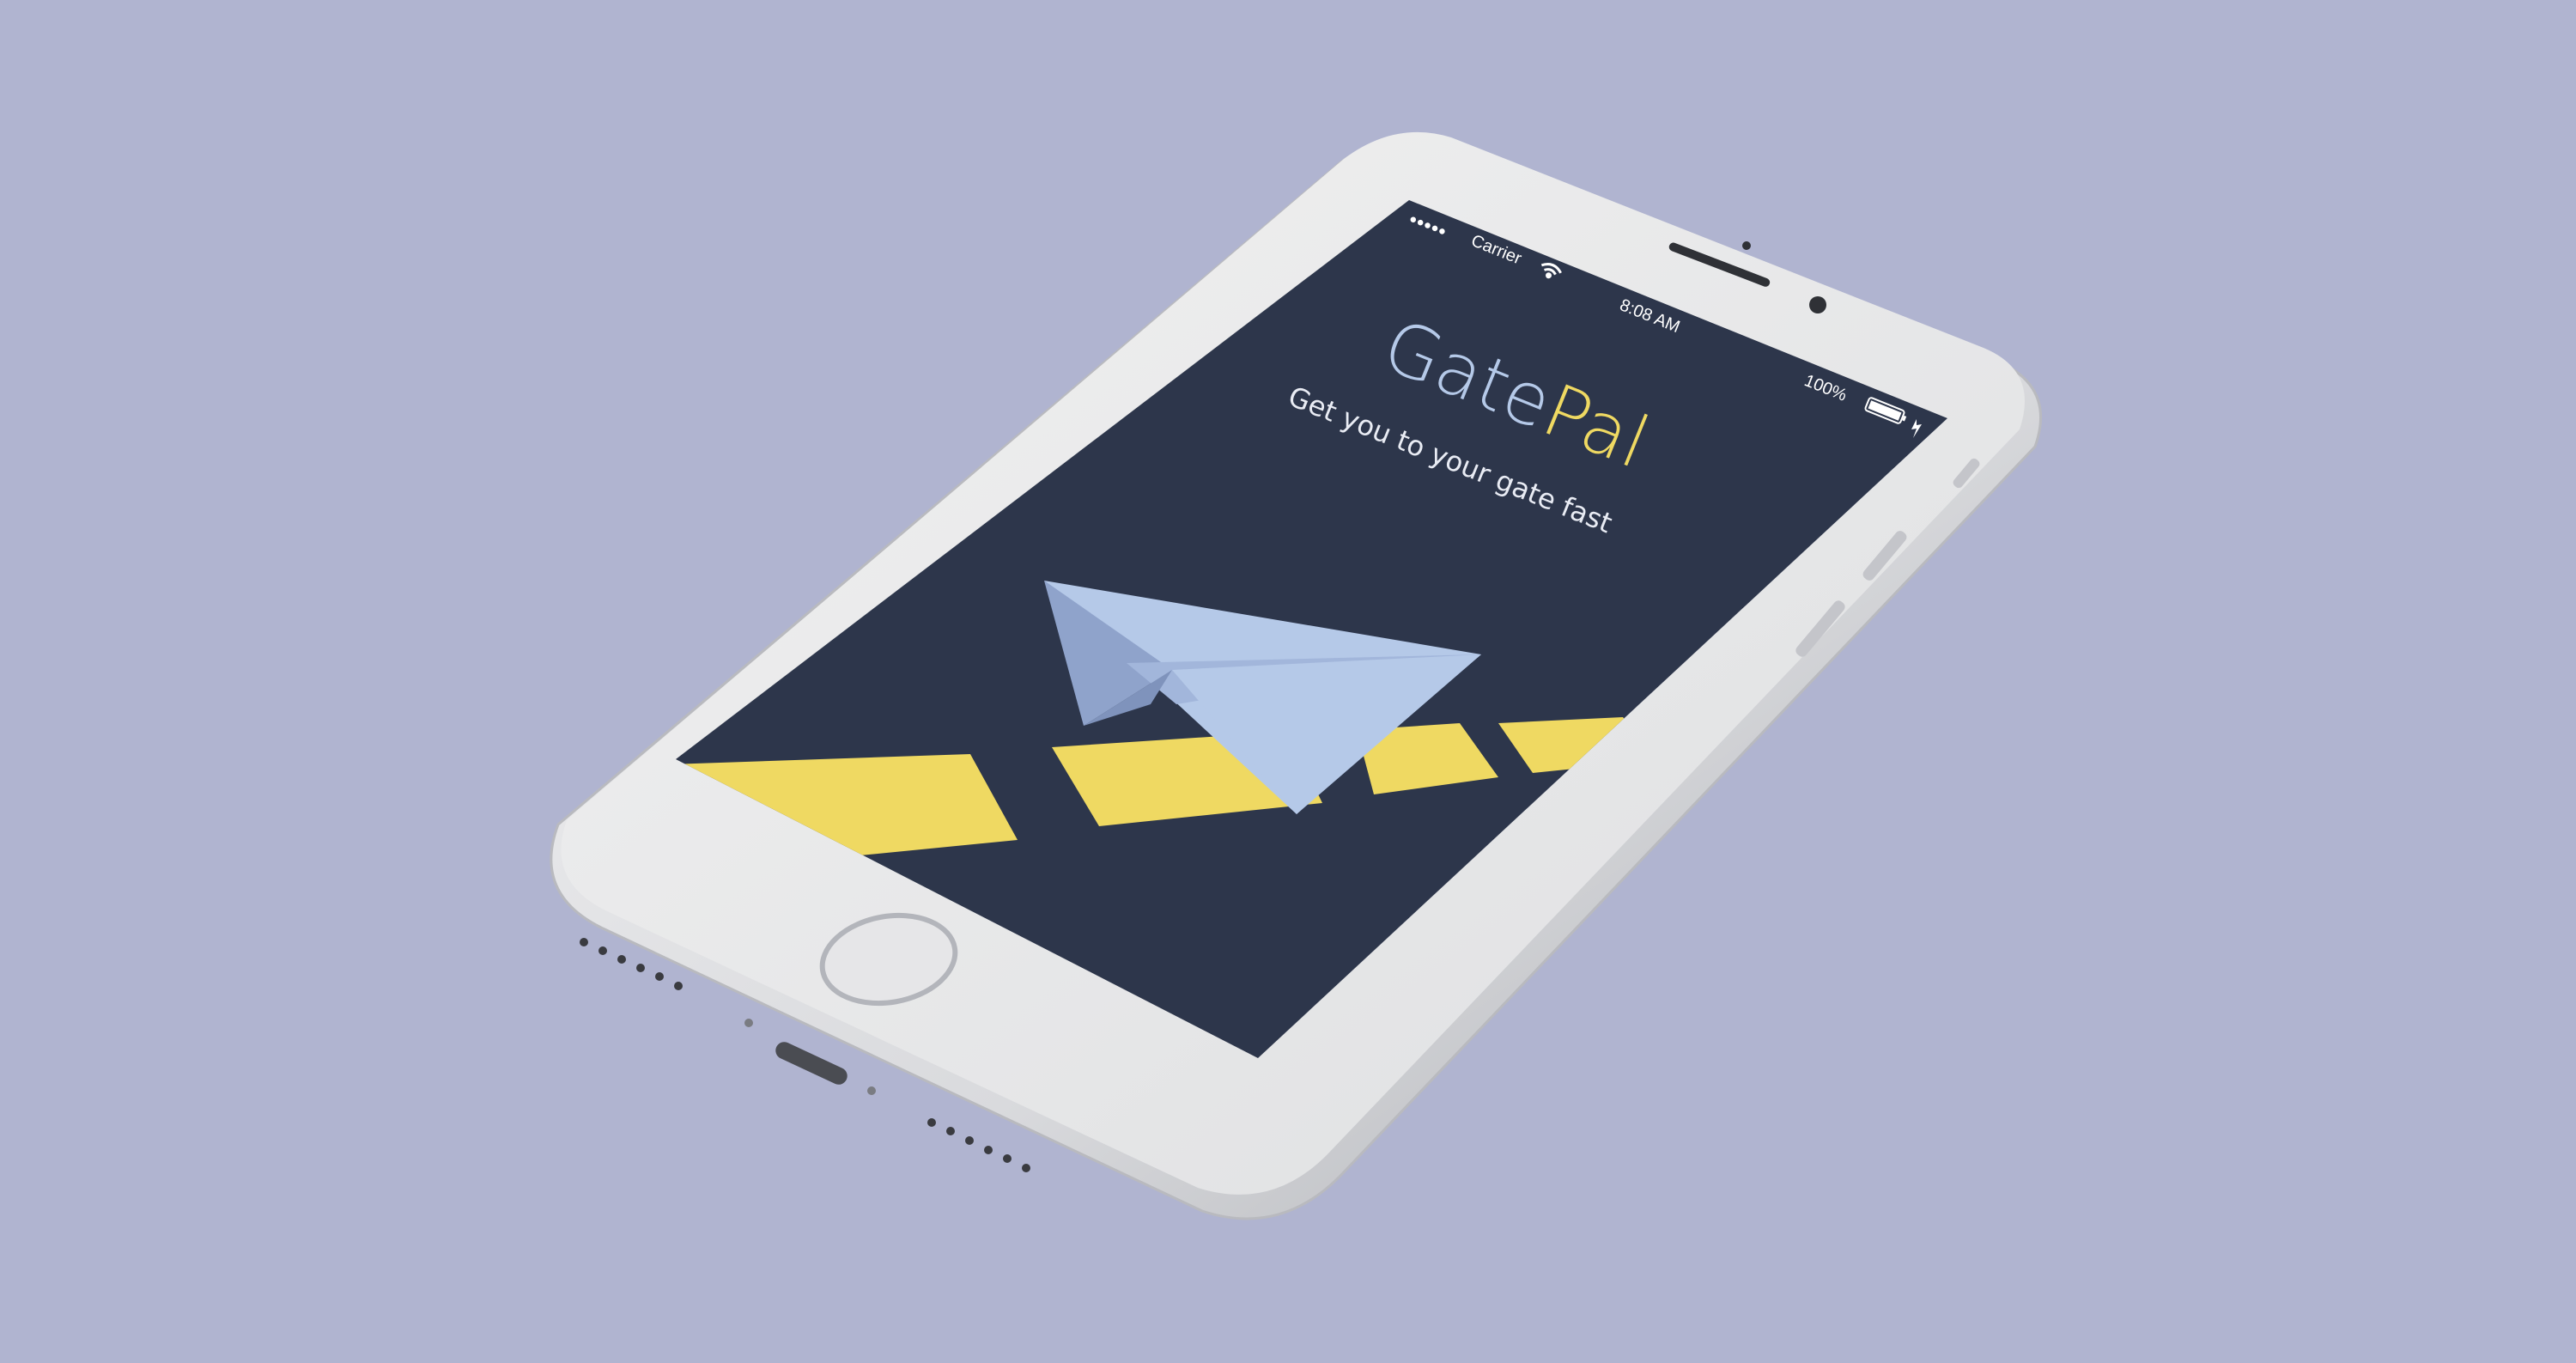 This screenshot has width=2576, height=1363. I want to click on front-camera, so click(1817, 304).